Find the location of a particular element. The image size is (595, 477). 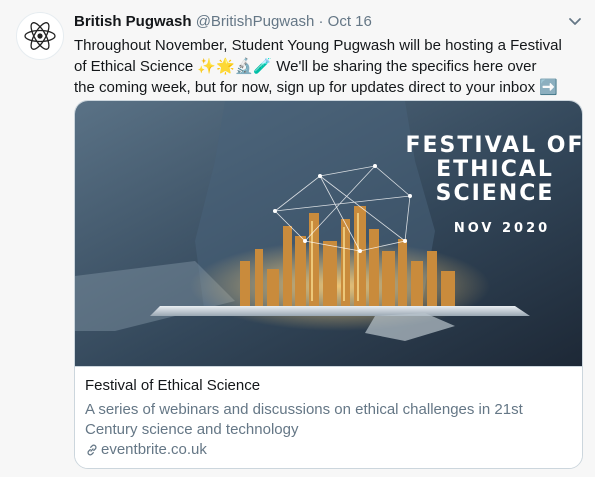

atom-logo-icon is located at coordinates (40, 36).